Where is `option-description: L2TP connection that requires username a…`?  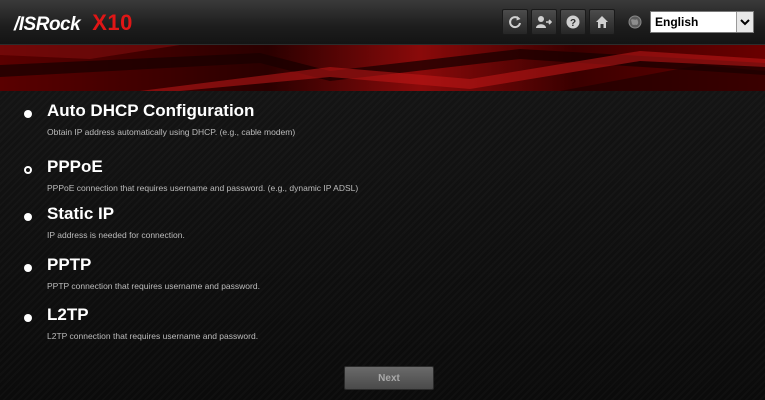
option-description: L2TP connection that requires username a… is located at coordinates (153, 336).